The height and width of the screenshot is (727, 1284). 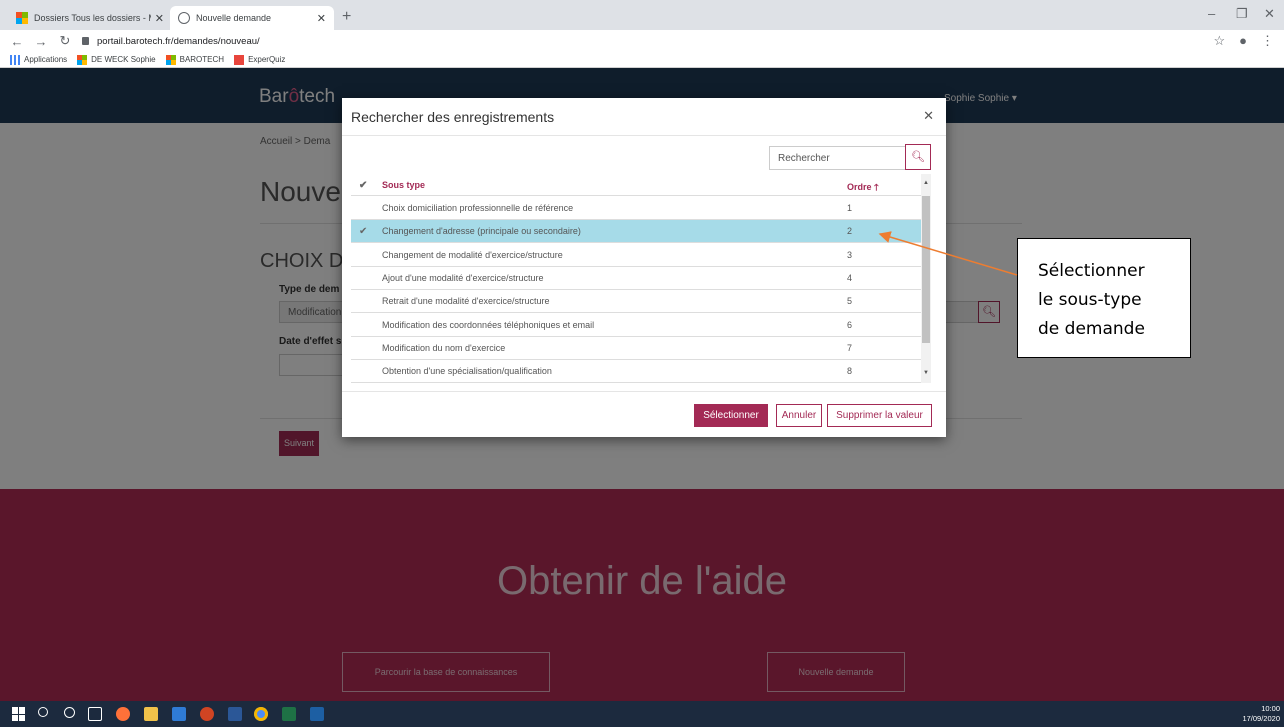 I want to click on modal-title: Rechercher des enregistrements, so click(x=453, y=117).